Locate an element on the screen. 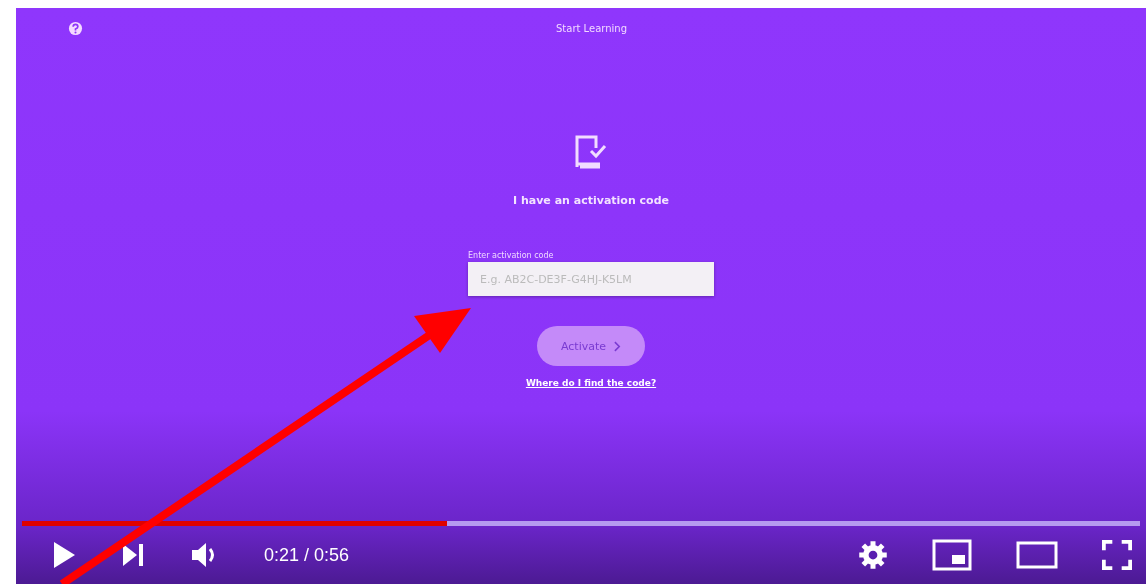  help-link: Where do I find the code? is located at coordinates (591, 383).